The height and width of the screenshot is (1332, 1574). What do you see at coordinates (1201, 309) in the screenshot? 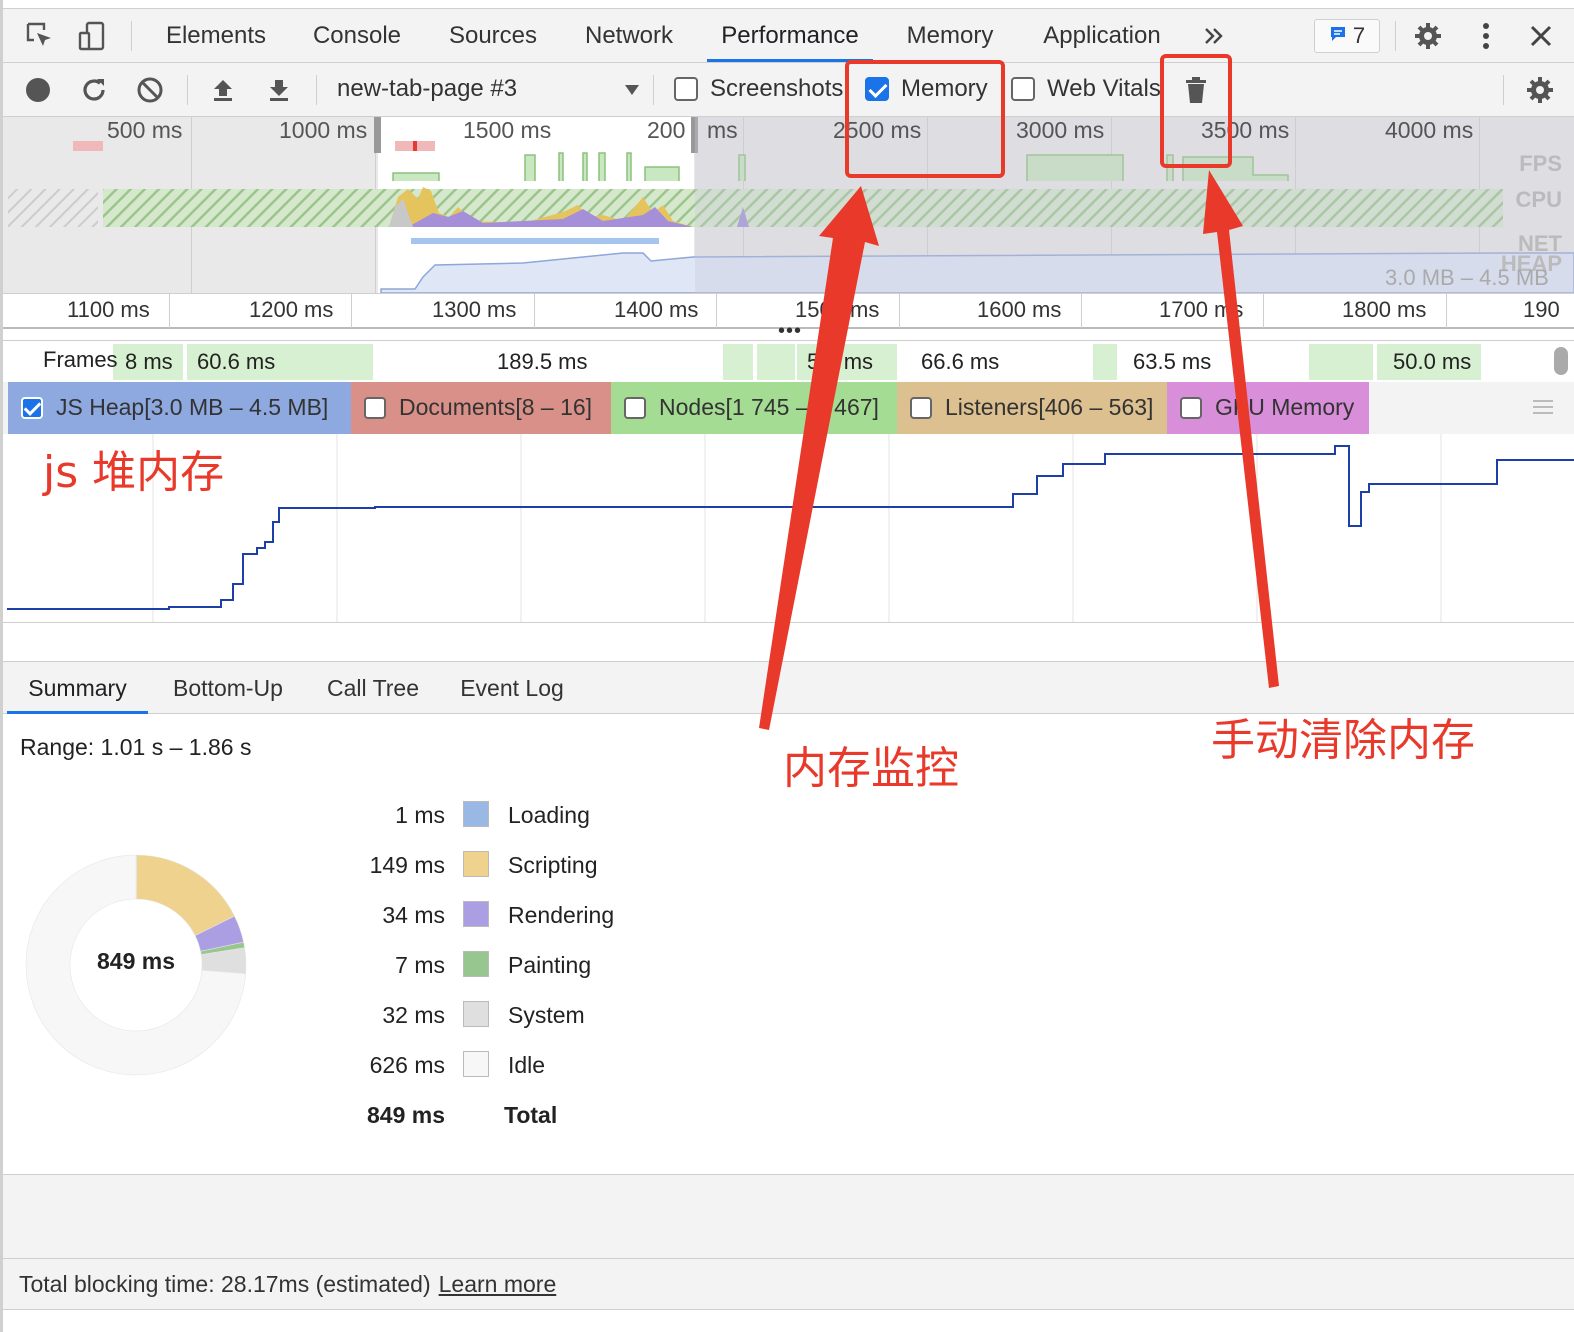
I see `ruler-tick: 1700 ms` at bounding box center [1201, 309].